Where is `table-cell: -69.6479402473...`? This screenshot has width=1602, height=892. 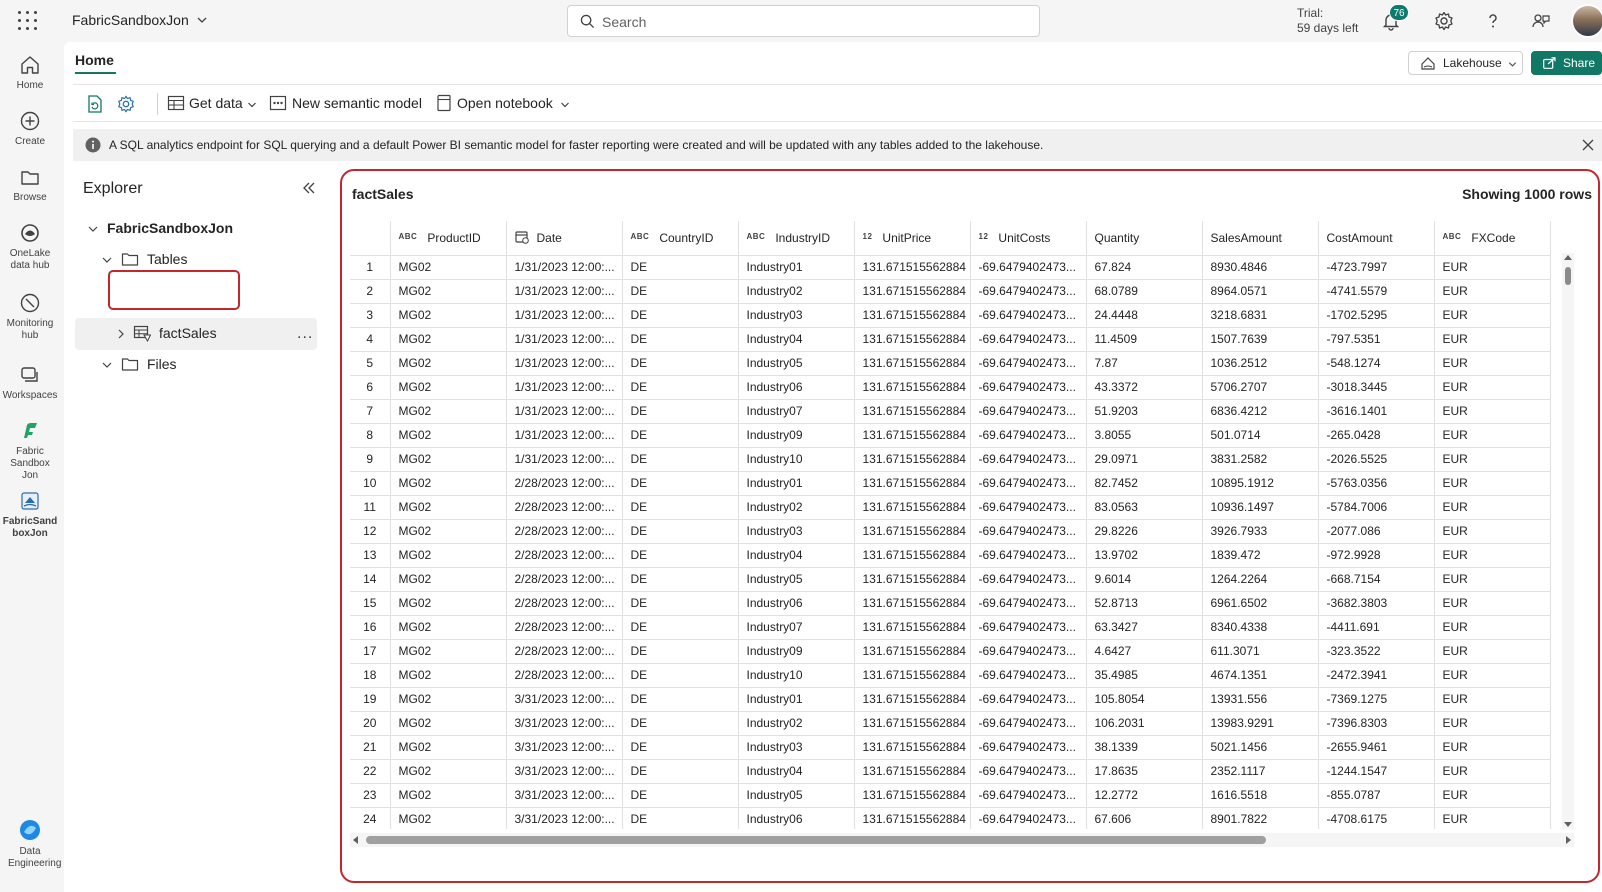
table-cell: -69.6479402473... is located at coordinates (1028, 795).